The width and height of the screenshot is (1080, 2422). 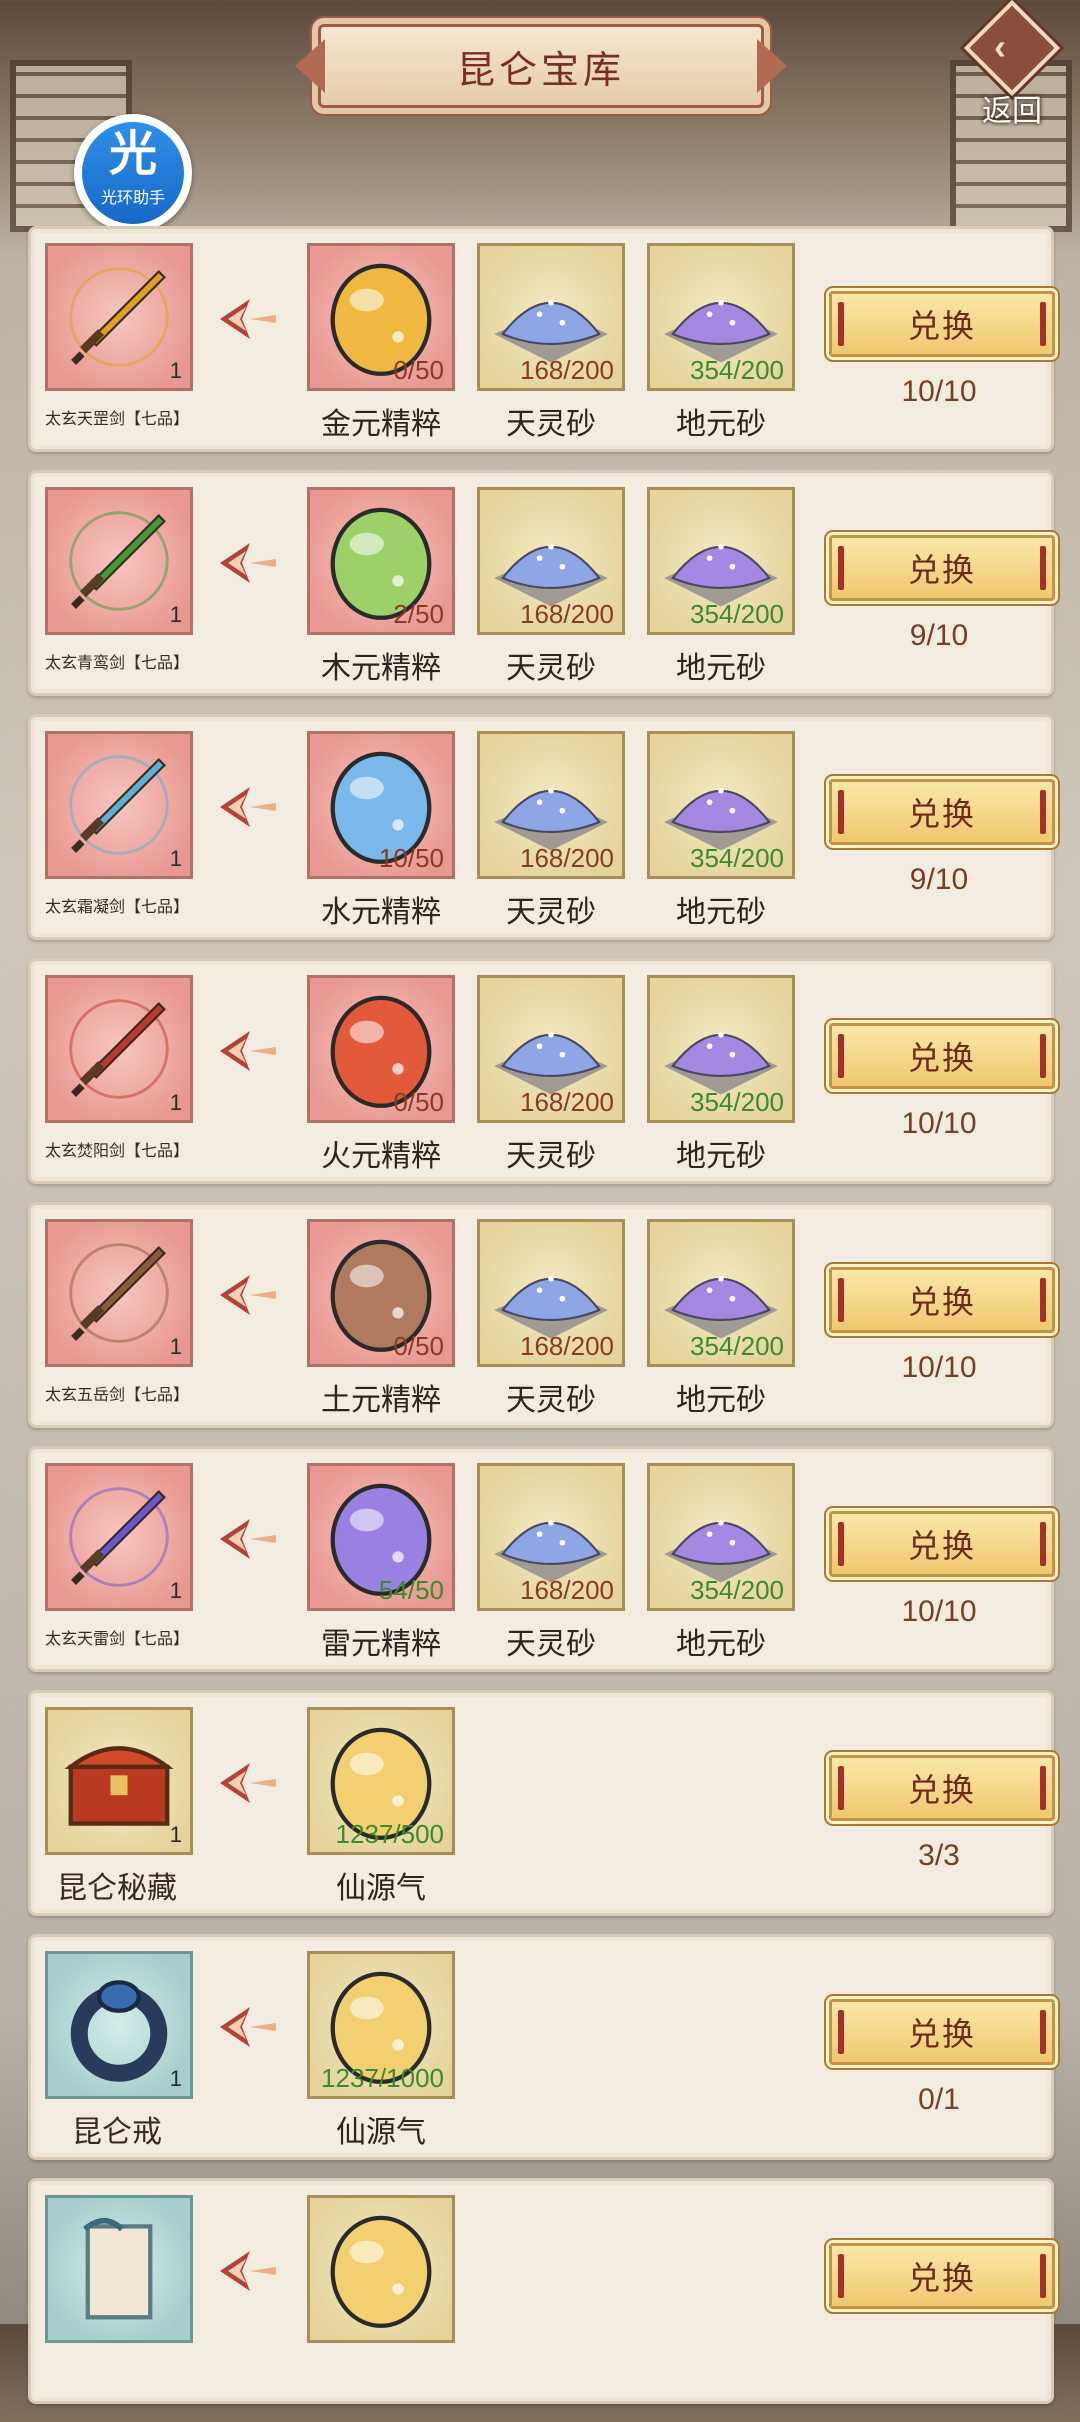 I want to click on ring-icon, so click(x=119, y=2025).